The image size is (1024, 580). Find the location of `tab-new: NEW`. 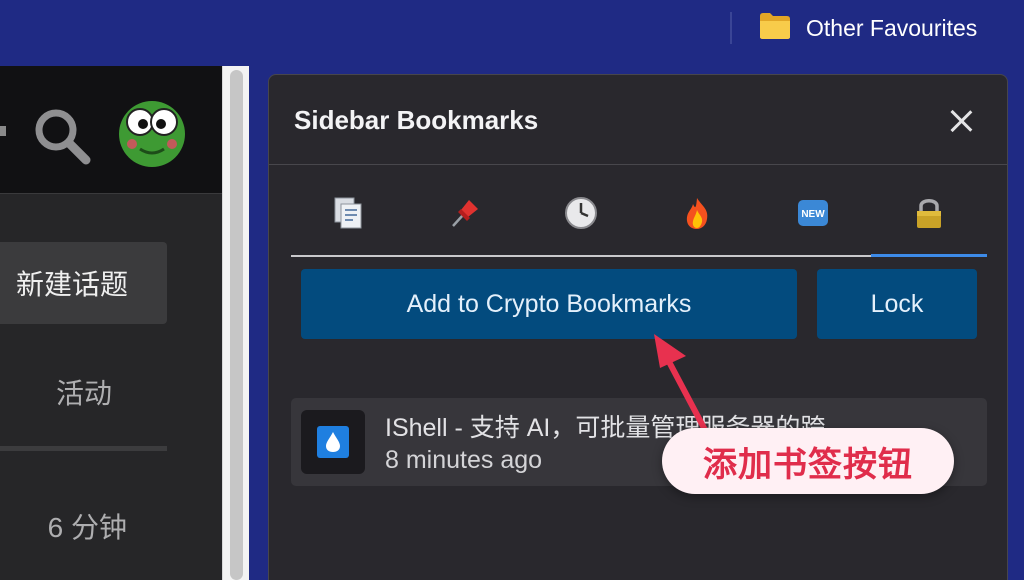

tab-new: NEW is located at coordinates (813, 215).